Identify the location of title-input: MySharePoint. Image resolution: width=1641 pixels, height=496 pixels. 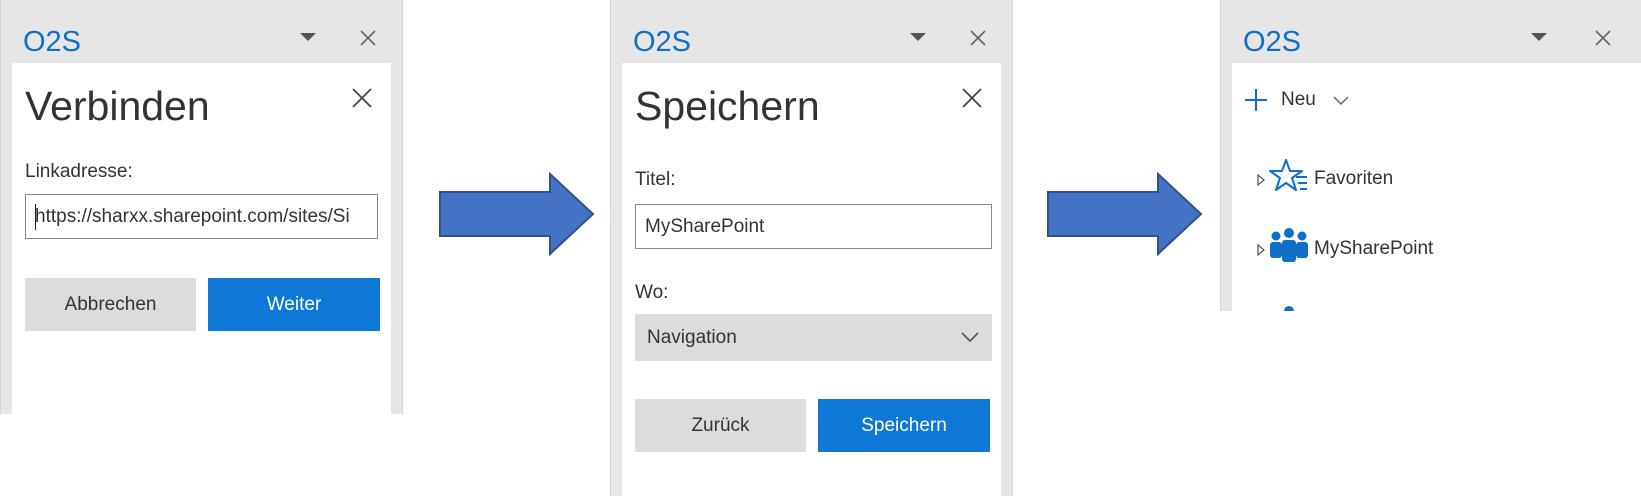
(813, 226).